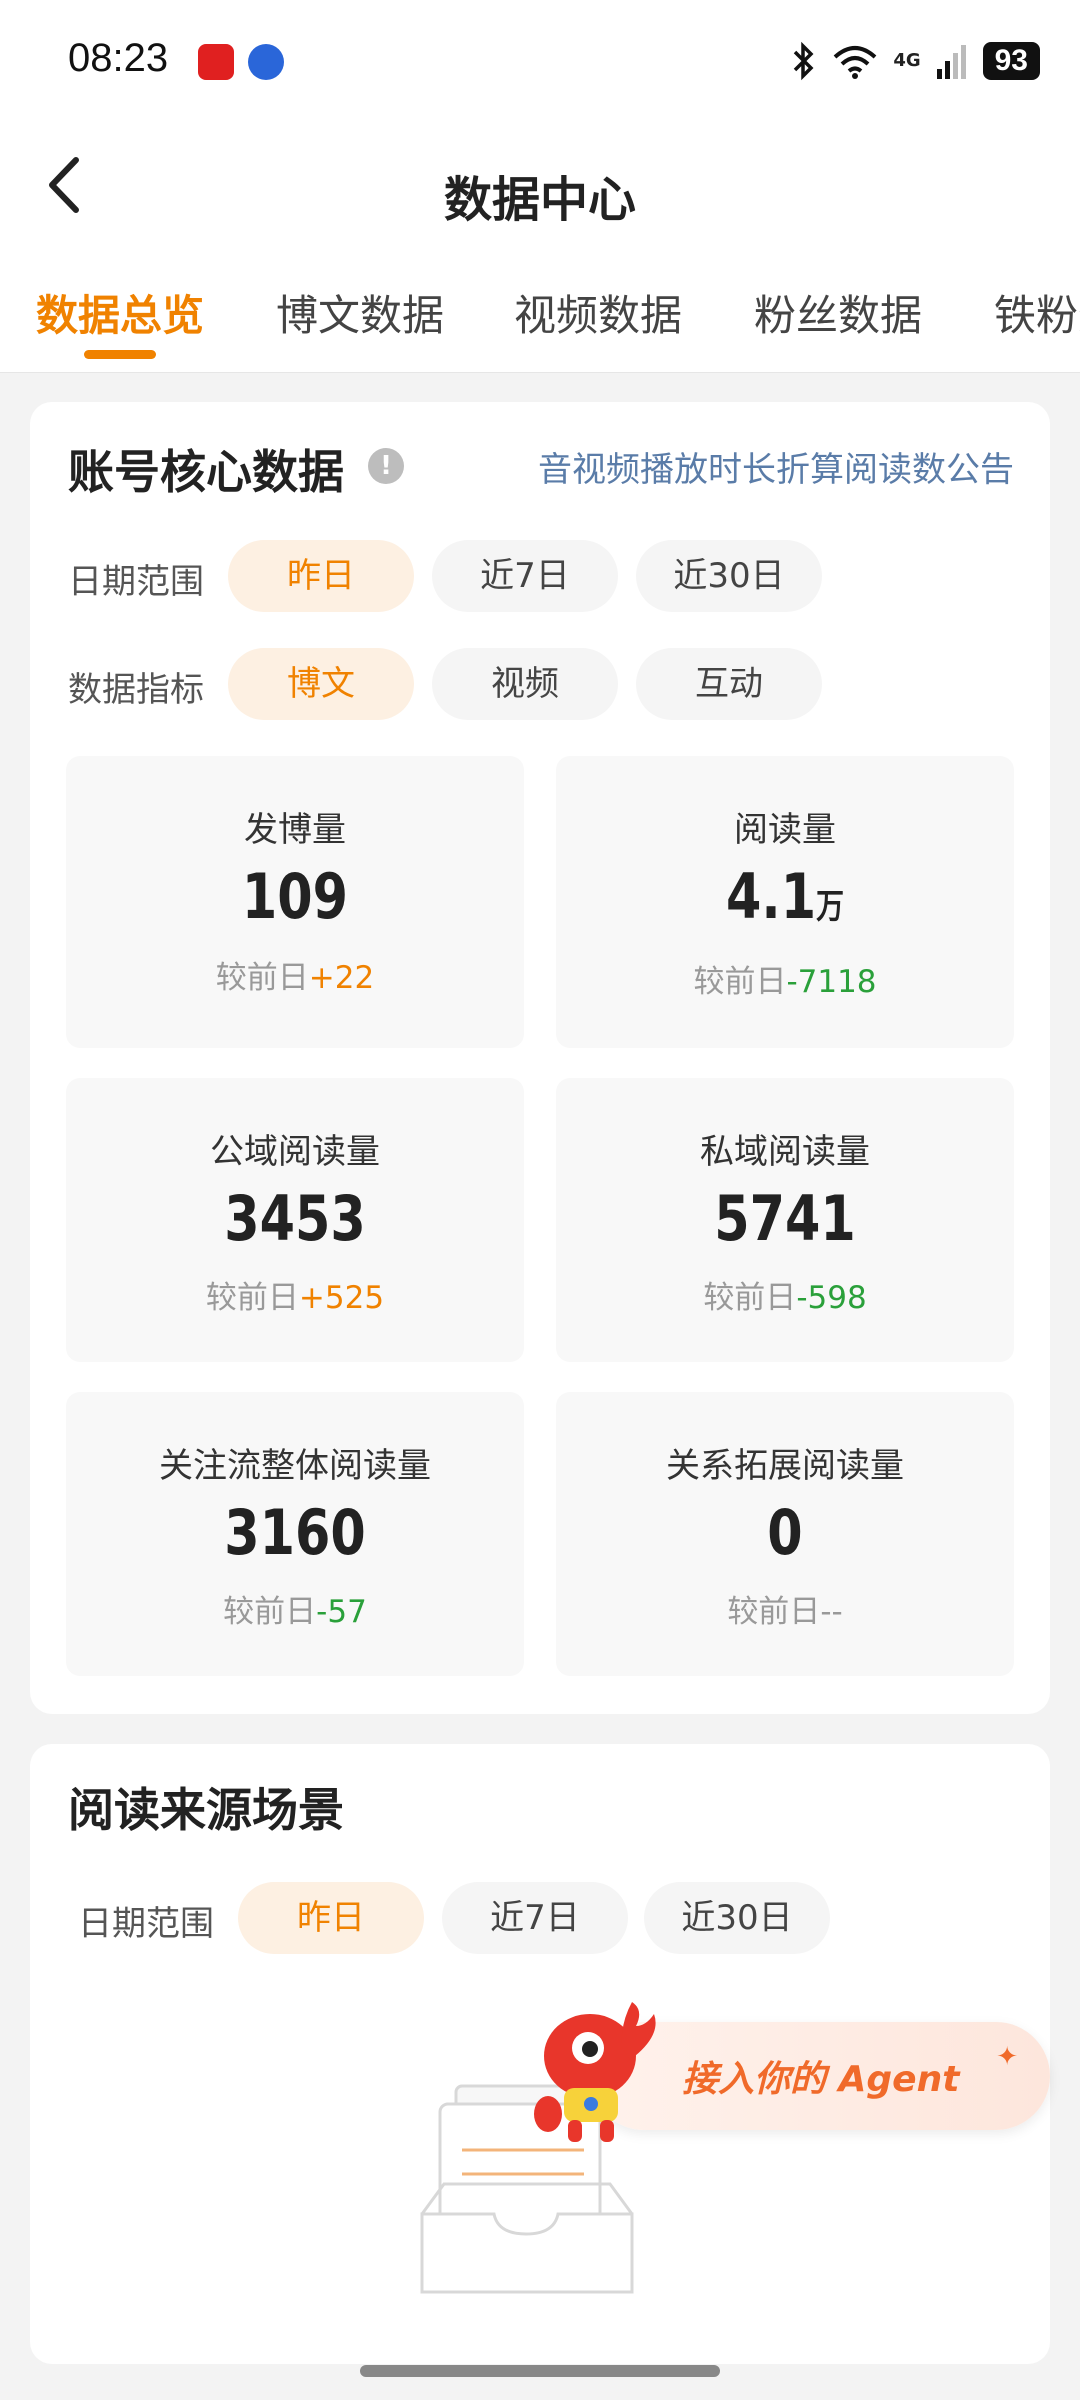 The width and height of the screenshot is (1080, 2400). Describe the element at coordinates (821, 2079) in the screenshot. I see `agent-banner-label: 接入你的 Agent` at that location.